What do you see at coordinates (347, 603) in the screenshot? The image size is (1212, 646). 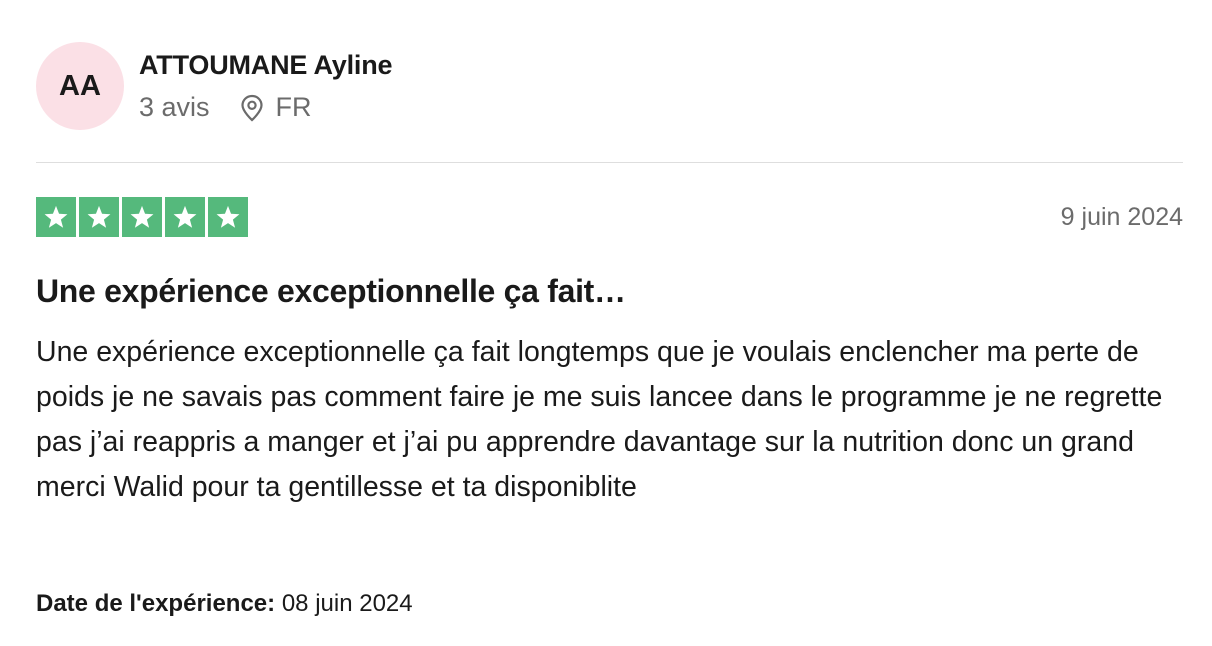 I see `experience-date-value: 08 juin 2024` at bounding box center [347, 603].